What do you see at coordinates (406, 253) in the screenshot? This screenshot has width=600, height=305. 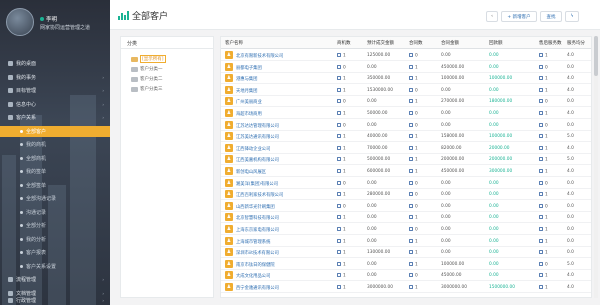 I see `table-row: ♟ 深圳市iit技术有限公司 1 130000.00 1 0.00 0.00 1 0.0` at bounding box center [406, 253].